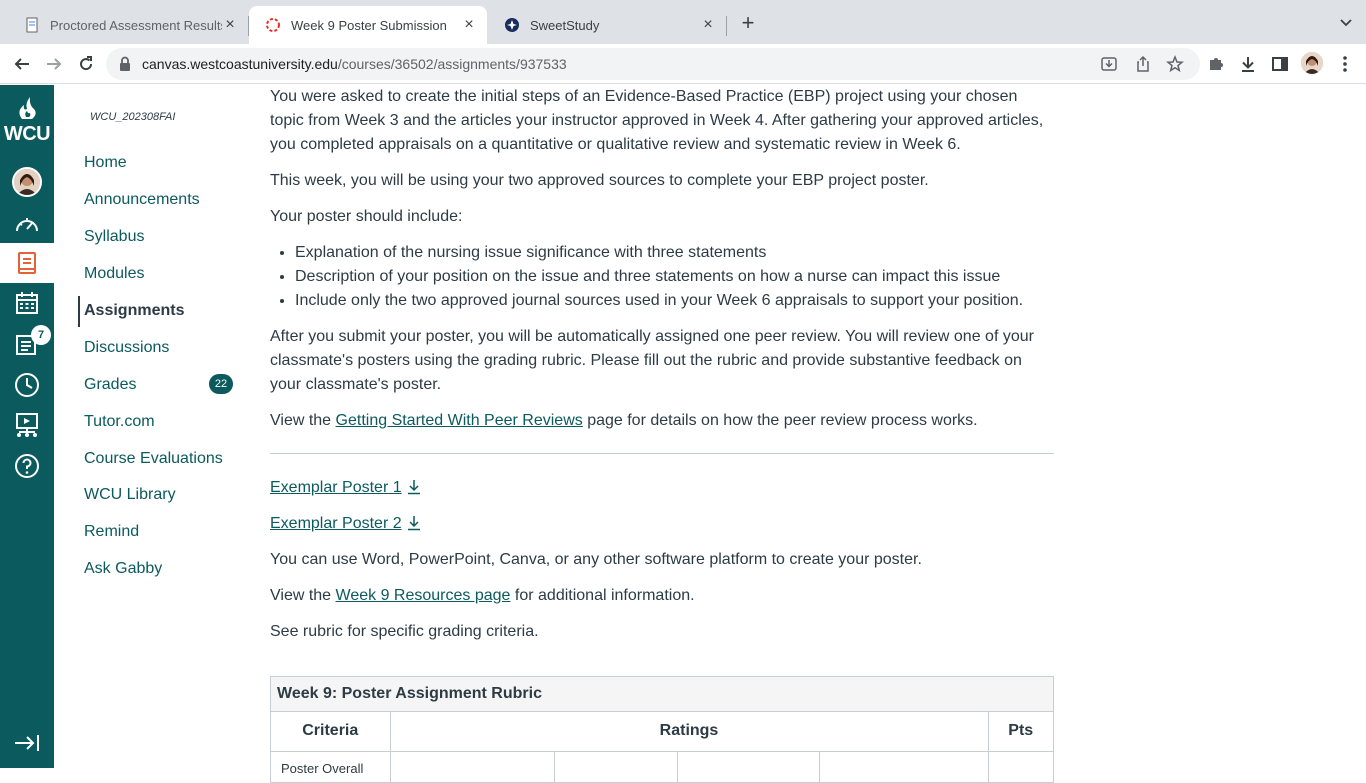  What do you see at coordinates (662, 488) in the screenshot?
I see `exemplar-1-row: Exemplar Poster 1` at bounding box center [662, 488].